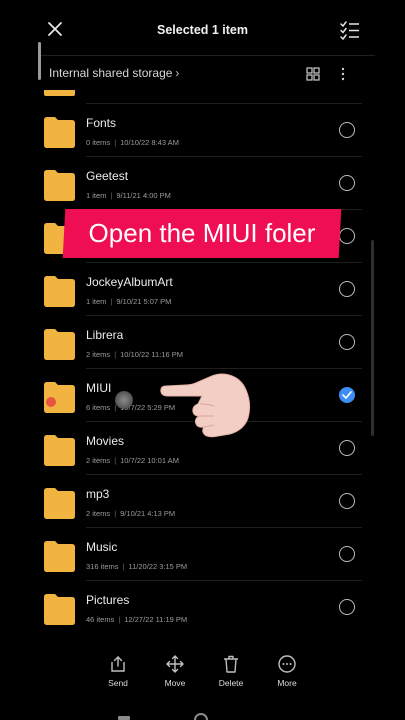 The height and width of the screenshot is (720, 405). What do you see at coordinates (202, 131) in the screenshot?
I see `list-item: Fonts 0 items | 10/10/22 8:43 AM` at bounding box center [202, 131].